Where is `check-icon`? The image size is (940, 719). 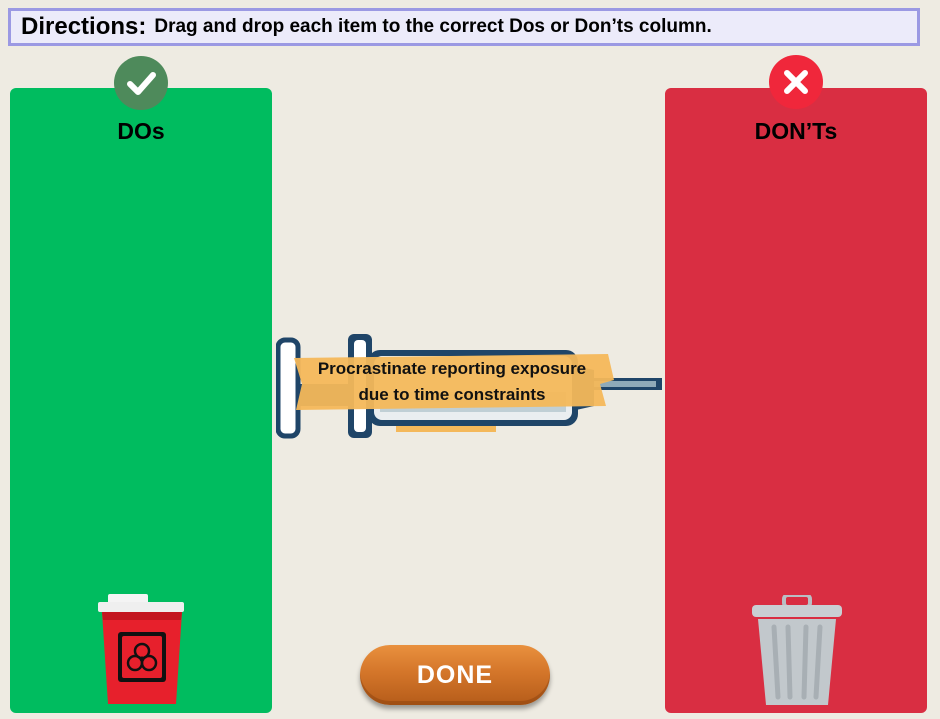
check-icon is located at coordinates (141, 83).